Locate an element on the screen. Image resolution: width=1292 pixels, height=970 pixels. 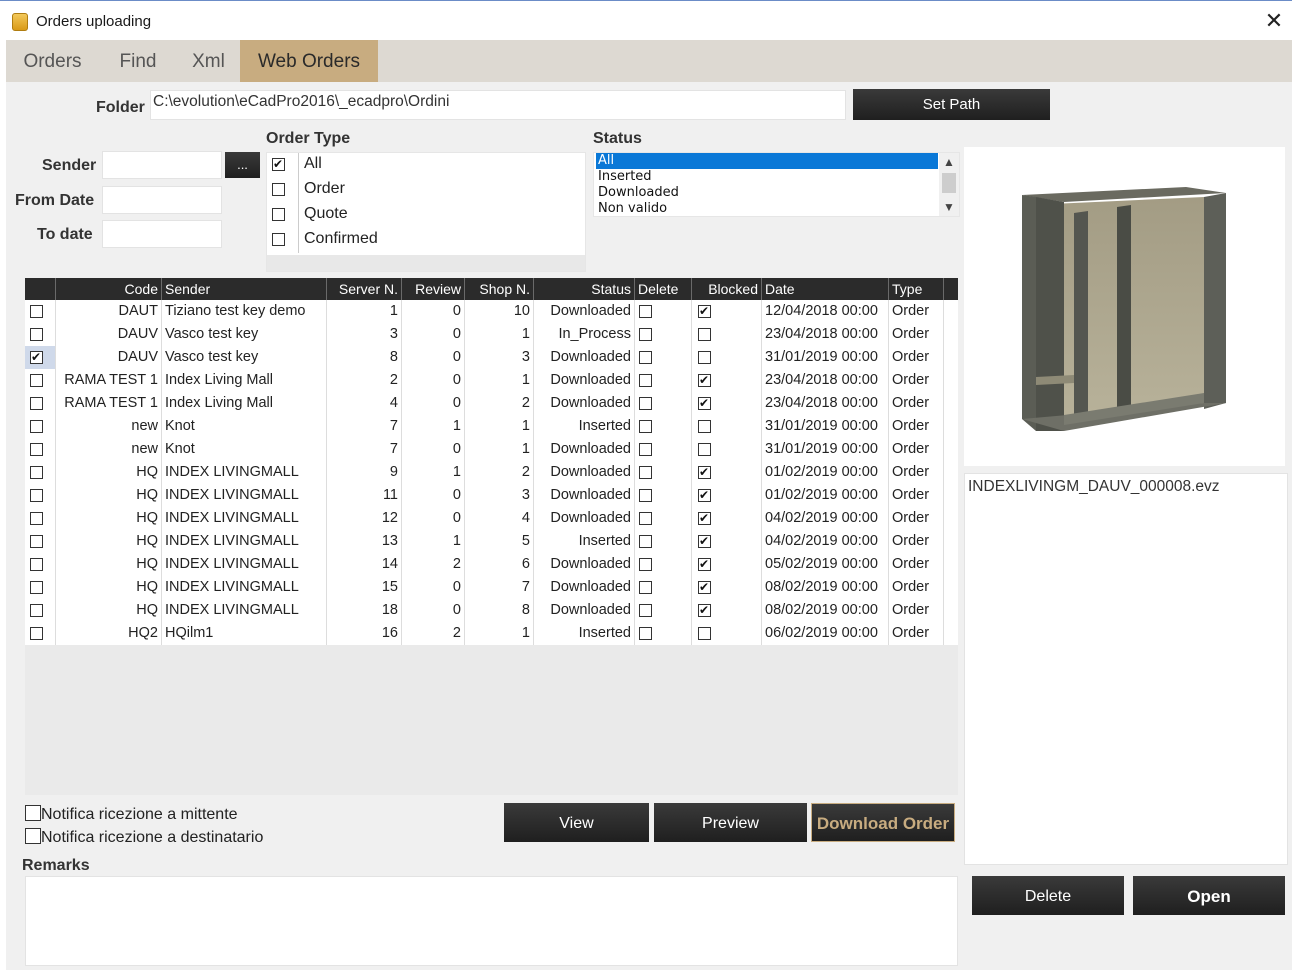
order-type-item-all: All is located at coordinates (426, 165).